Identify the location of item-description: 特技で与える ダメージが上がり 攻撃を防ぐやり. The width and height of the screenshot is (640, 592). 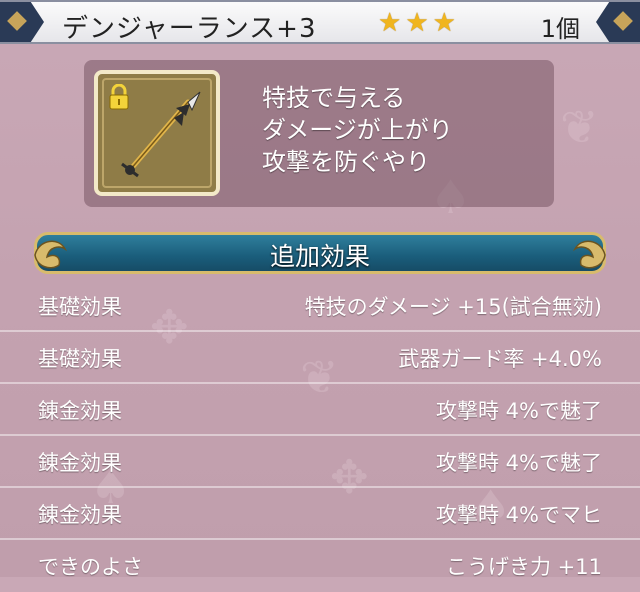
(357, 130).